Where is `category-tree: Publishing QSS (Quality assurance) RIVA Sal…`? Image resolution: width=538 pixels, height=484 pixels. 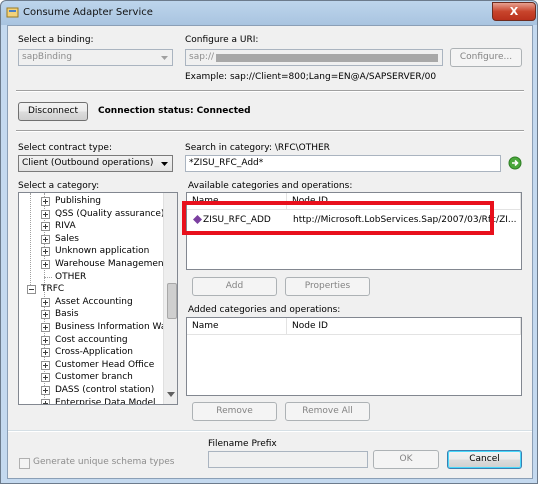 category-tree: Publishing QSS (Quality assurance) RIVA Sal… is located at coordinates (98, 298).